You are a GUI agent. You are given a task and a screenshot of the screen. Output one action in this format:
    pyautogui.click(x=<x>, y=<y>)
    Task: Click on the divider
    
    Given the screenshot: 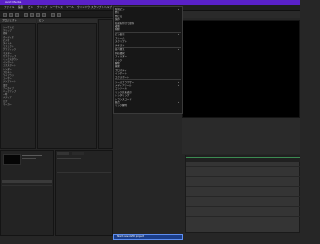 What is the action you would take?
    pyautogui.click(x=27, y=185)
    